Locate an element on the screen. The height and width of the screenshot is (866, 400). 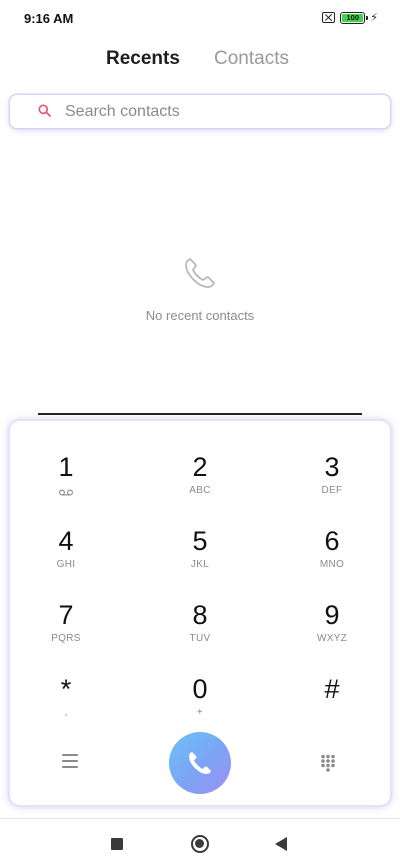
key-letters: + is located at coordinates (200, 712).